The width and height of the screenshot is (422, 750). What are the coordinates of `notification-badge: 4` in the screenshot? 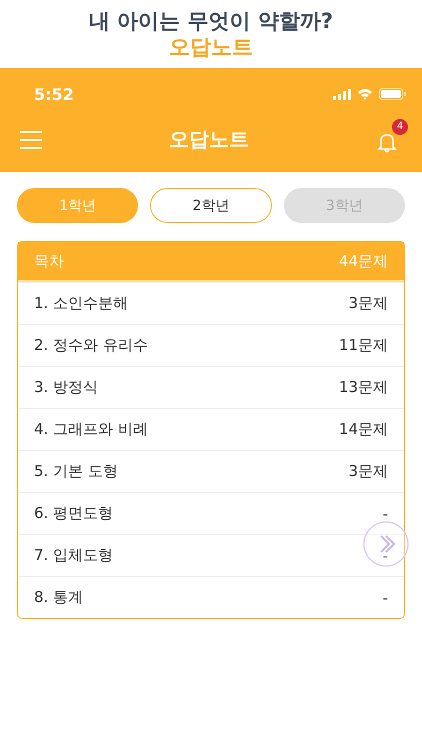 It's located at (400, 126).